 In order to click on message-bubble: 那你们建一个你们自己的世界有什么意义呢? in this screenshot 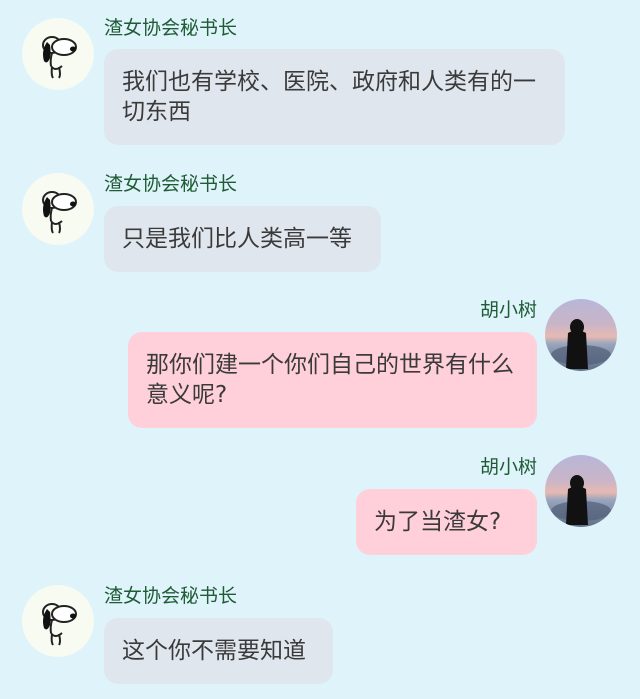, I will do `click(332, 380)`.